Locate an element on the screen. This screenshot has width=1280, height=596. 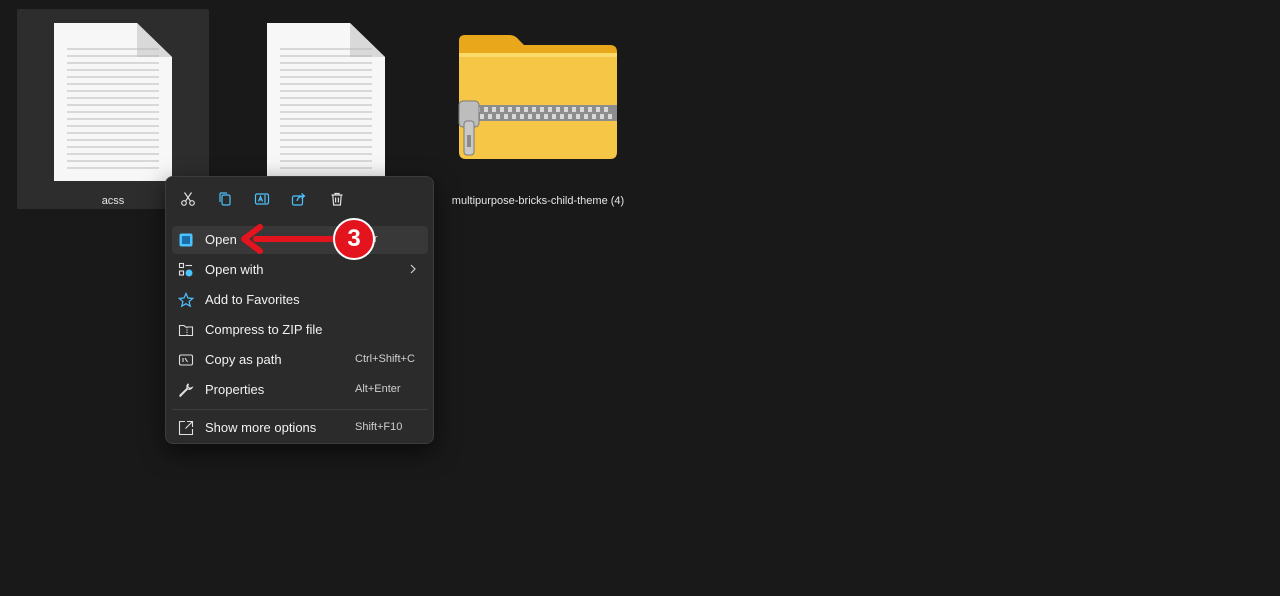
cut-button is located at coordinates (188, 199).